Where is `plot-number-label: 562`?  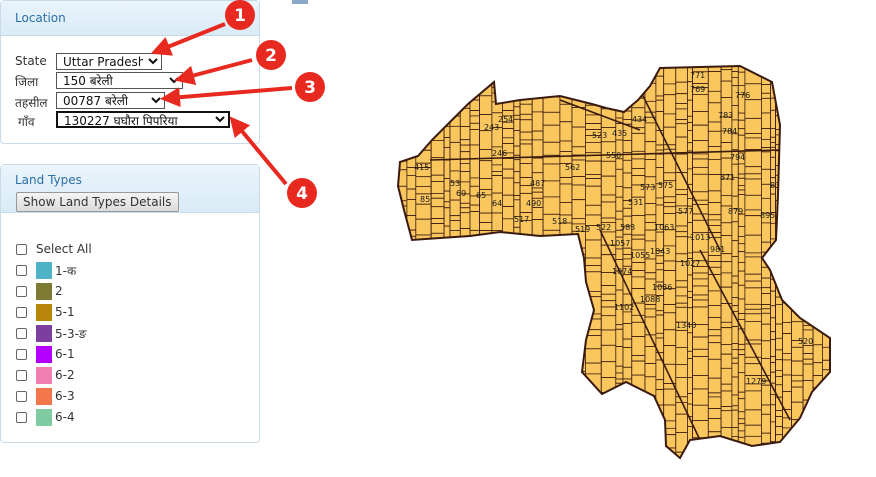 plot-number-label: 562 is located at coordinates (572, 167).